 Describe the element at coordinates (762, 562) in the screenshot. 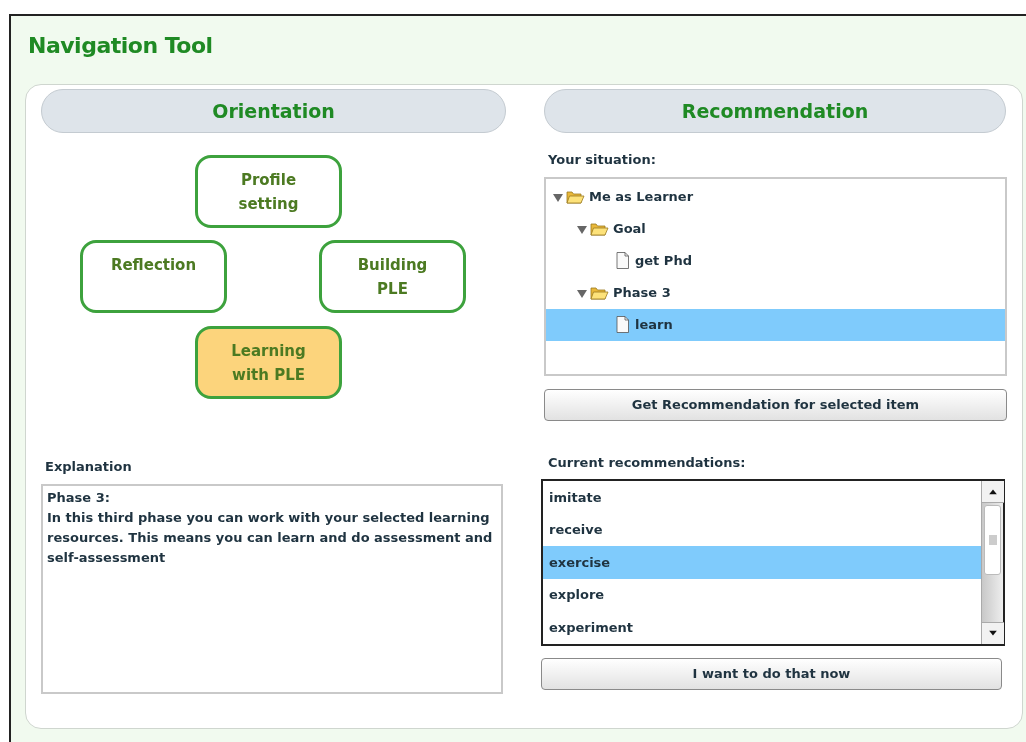

I see `recommendation-item: exercise` at that location.